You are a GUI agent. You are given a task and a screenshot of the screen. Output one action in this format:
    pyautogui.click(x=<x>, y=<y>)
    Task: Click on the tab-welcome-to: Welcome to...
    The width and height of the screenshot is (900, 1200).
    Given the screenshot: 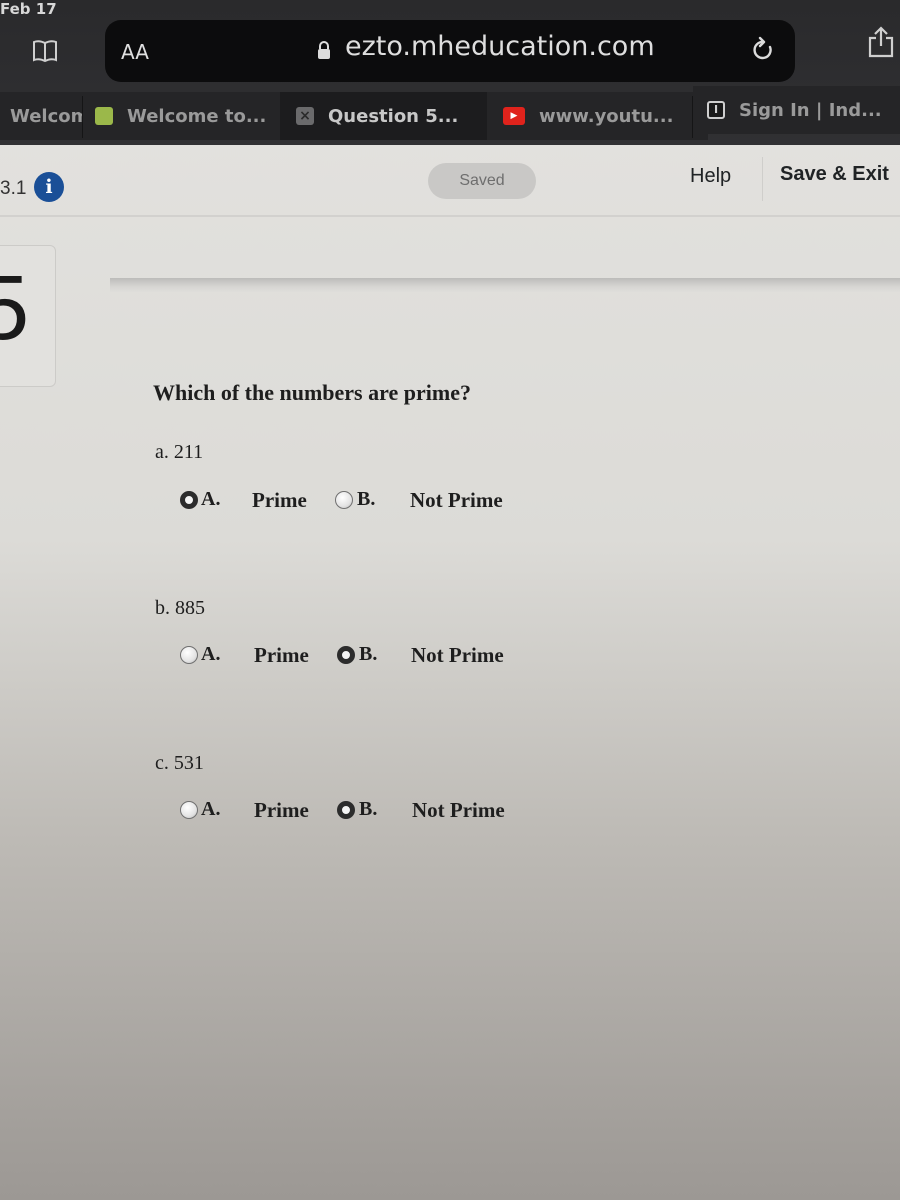 What is the action you would take?
    pyautogui.click(x=187, y=116)
    